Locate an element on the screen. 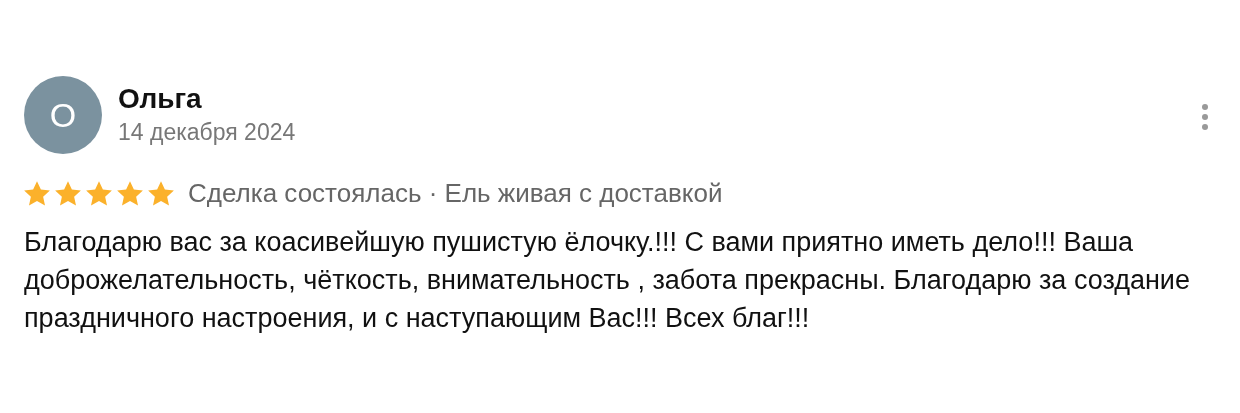  deal-info: Сделка состоялась · Ель живая с доставкой is located at coordinates (455, 193).